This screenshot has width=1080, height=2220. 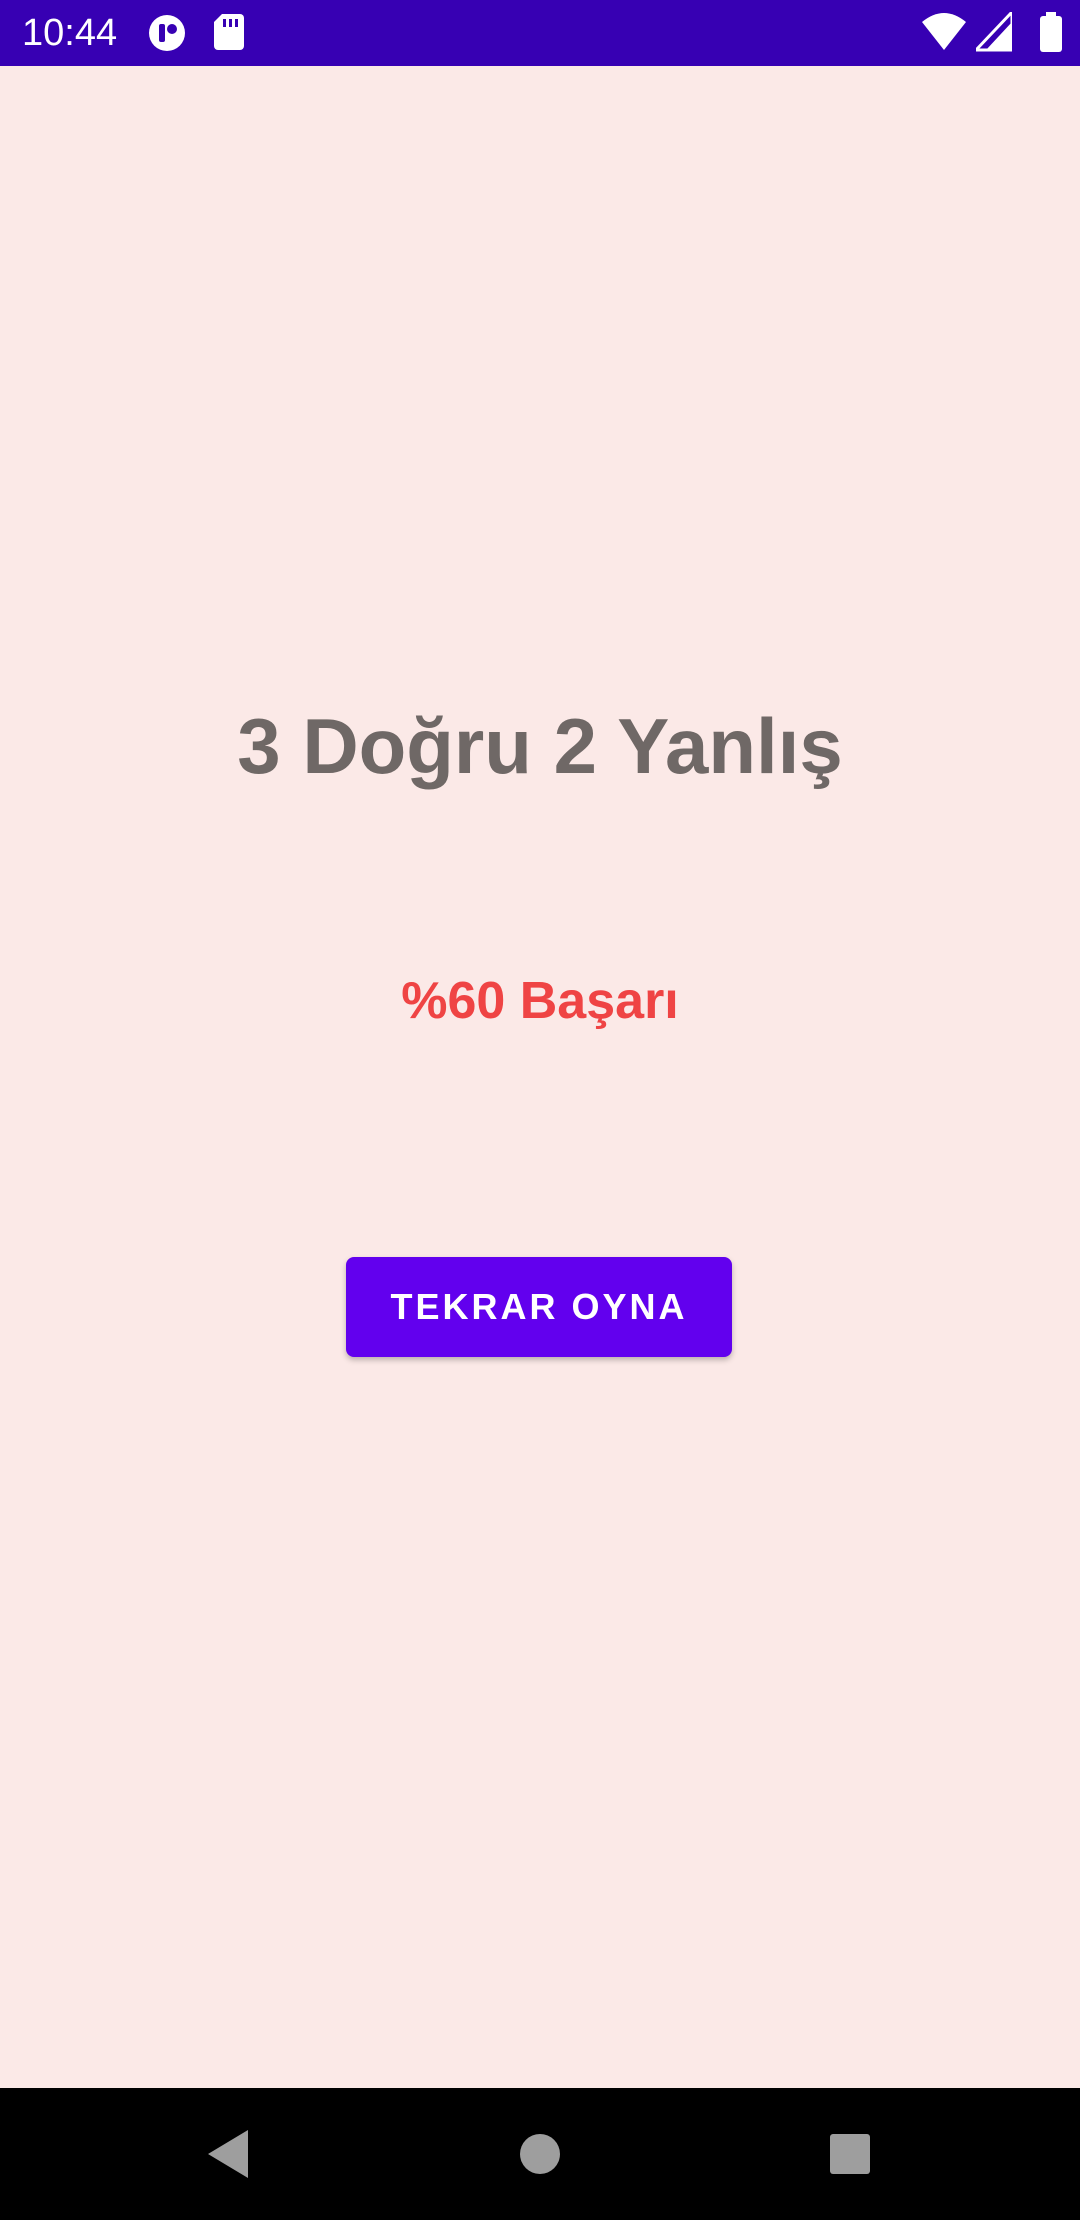 I want to click on replay-button: TEKRAR OYNA, so click(x=539, y=1307).